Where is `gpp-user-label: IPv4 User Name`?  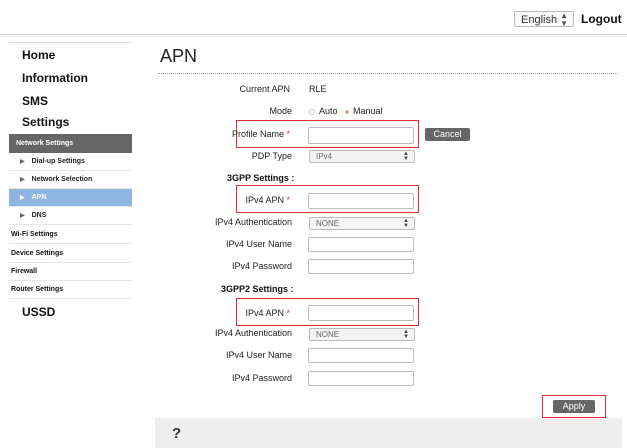
gpp-user-label: IPv4 User Name is located at coordinates (258, 244).